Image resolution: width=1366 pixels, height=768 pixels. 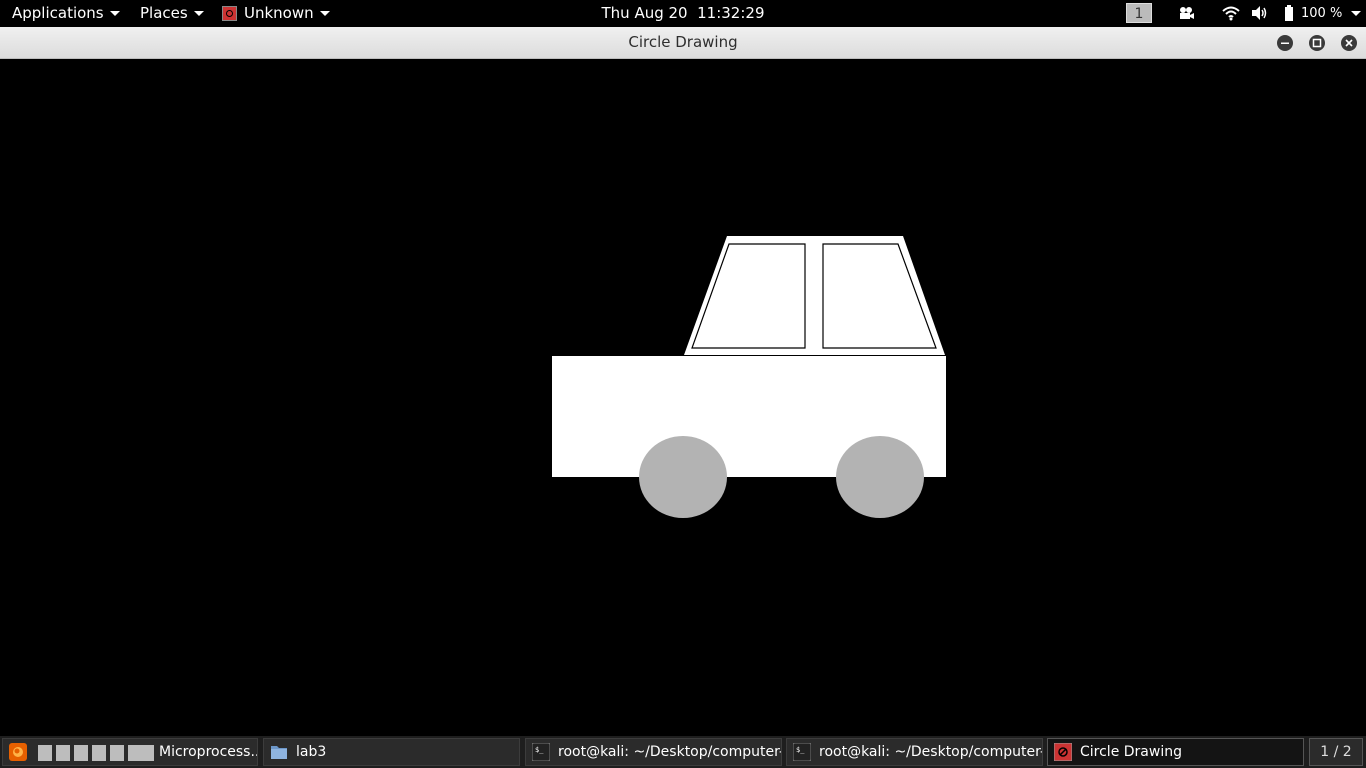 I want to click on window-titlebar: Circle Drawing, so click(x=683, y=43).